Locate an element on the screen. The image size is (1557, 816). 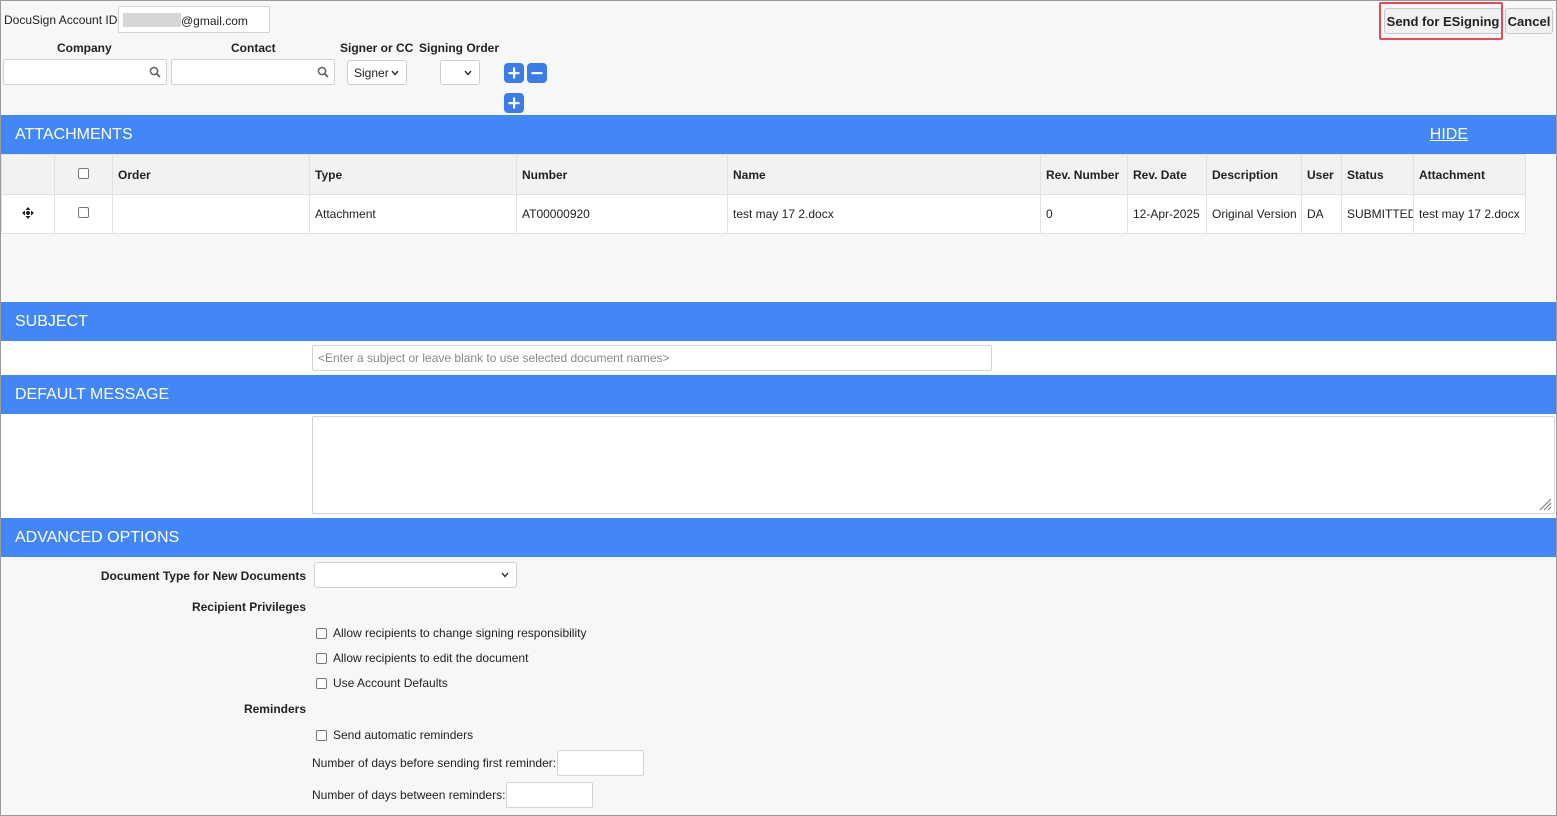
attachments-title: ATTACHMENTS is located at coordinates (74, 134).